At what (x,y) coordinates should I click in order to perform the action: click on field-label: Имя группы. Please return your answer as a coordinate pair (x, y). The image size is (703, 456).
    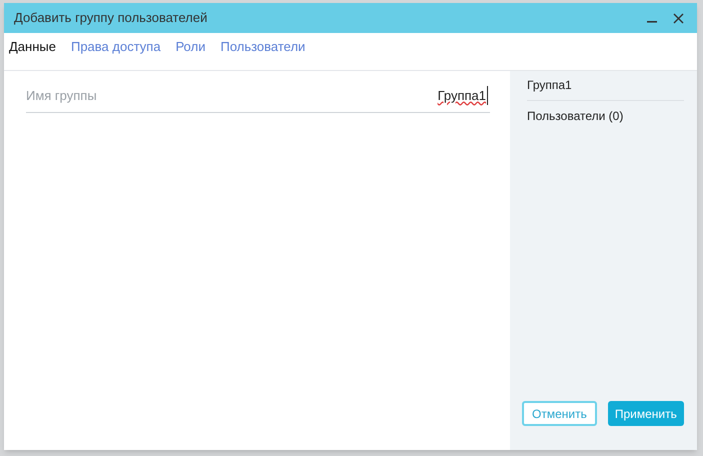
    Looking at the image, I should click on (61, 95).